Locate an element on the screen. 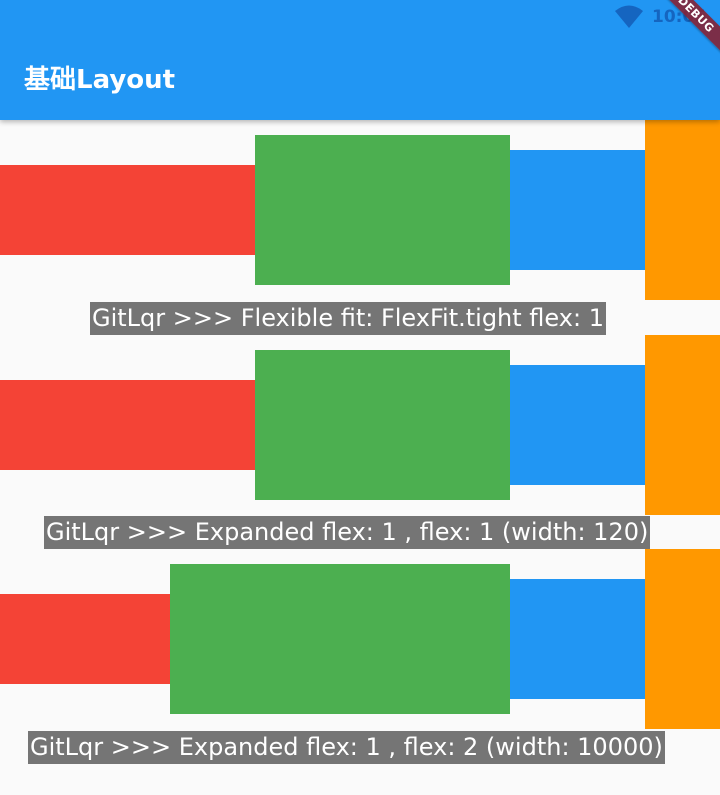 This screenshot has width=720, height=795. app-title: 基础Layout is located at coordinates (100, 80).